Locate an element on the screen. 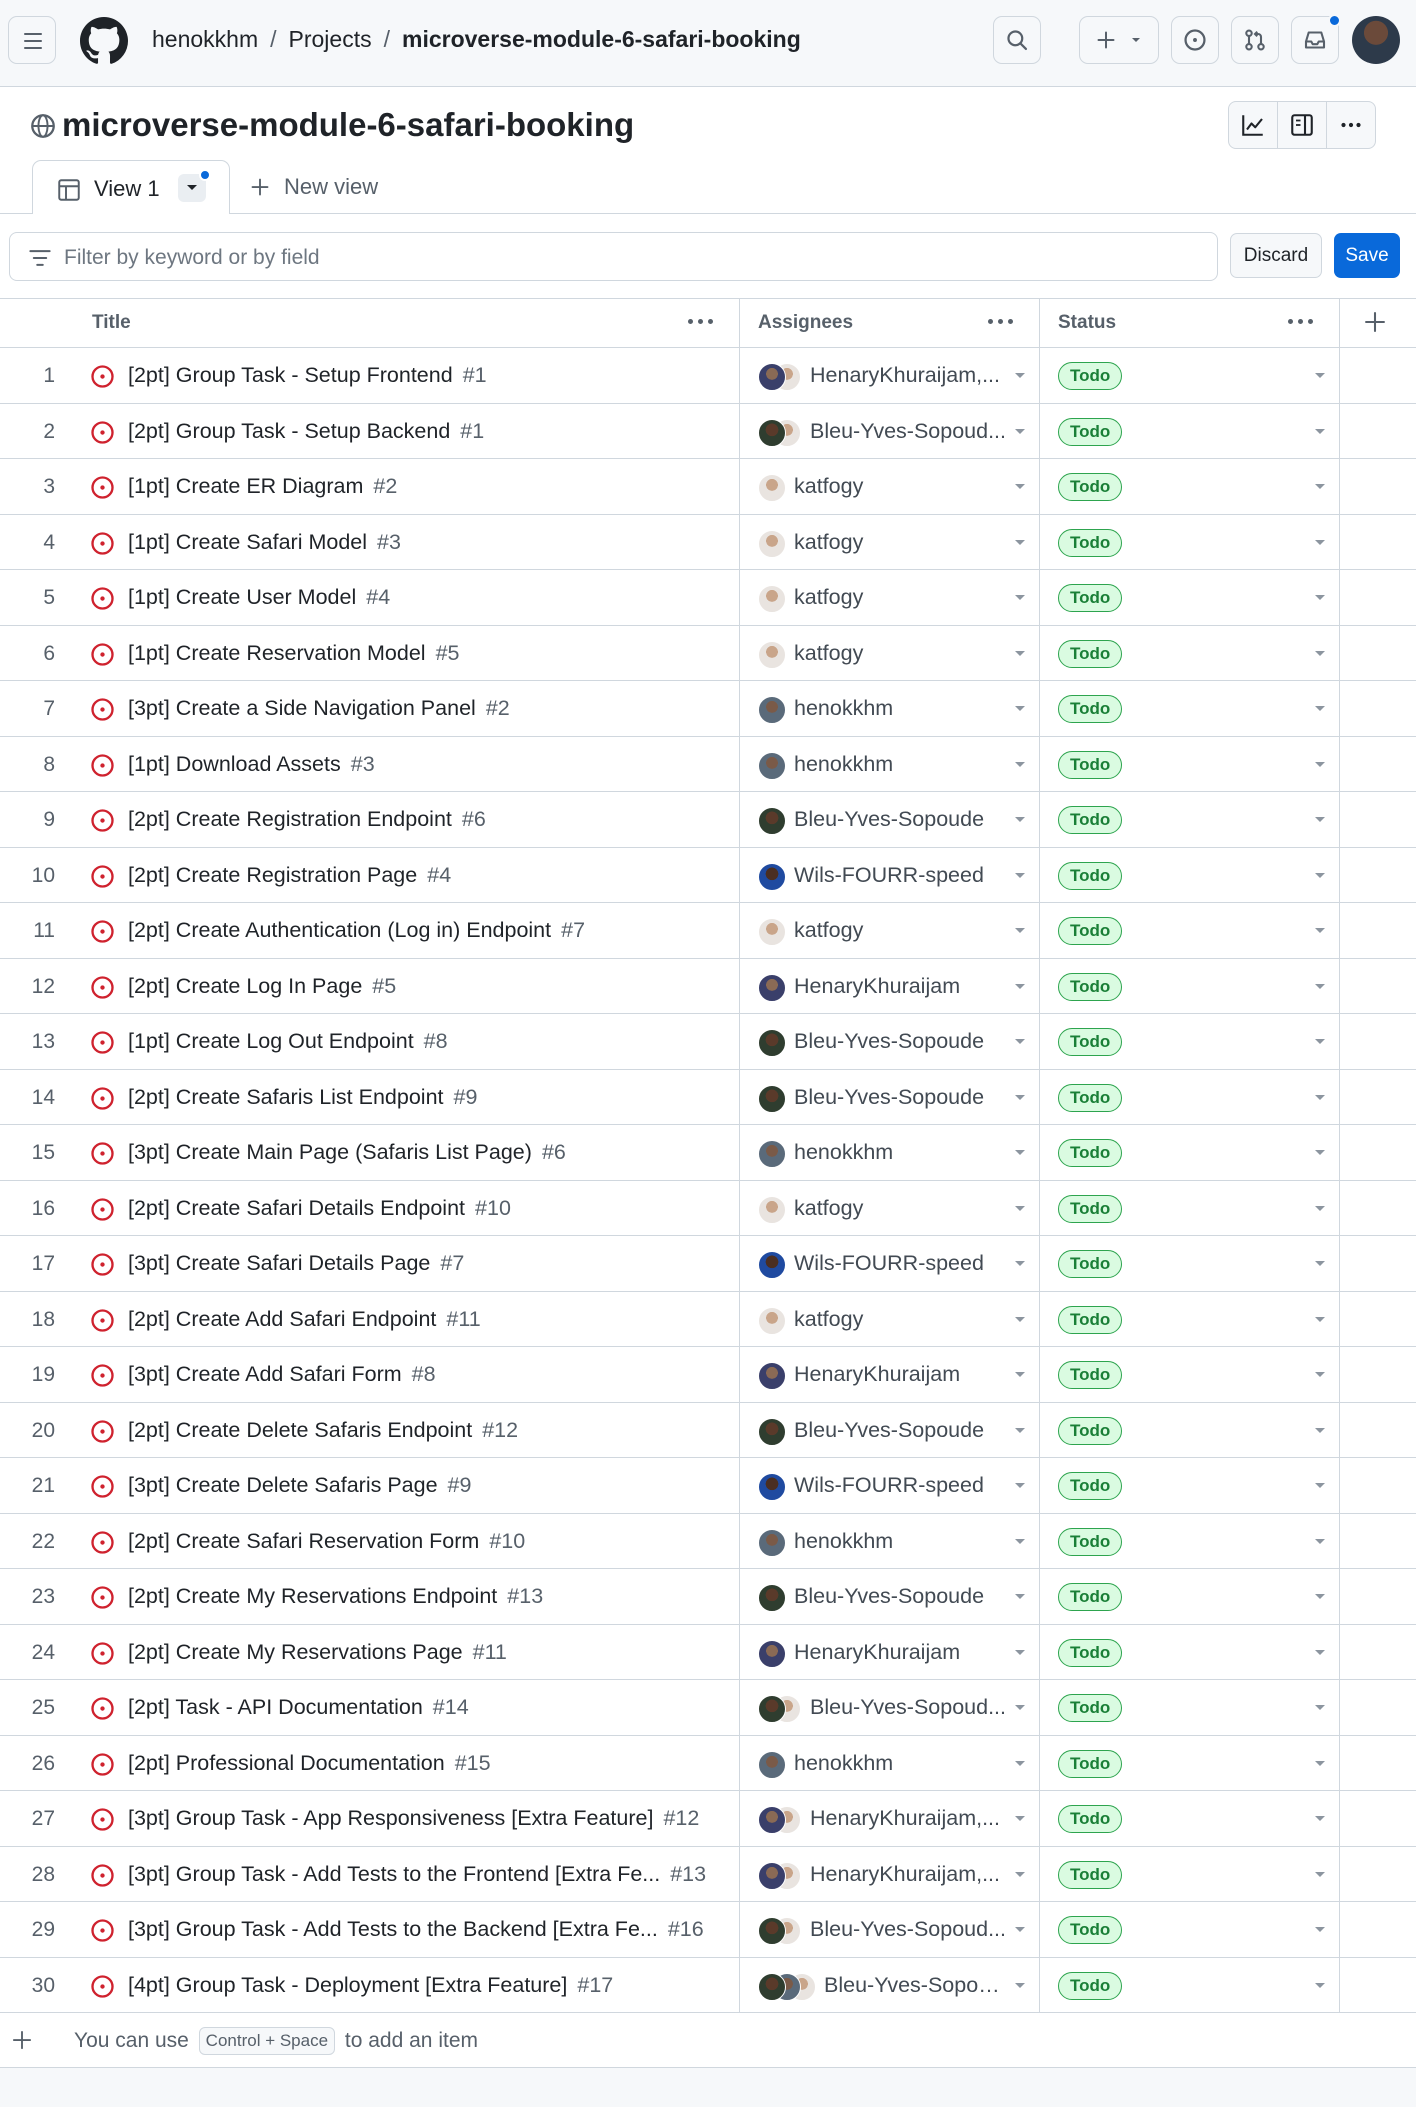  issue-title: [2pt] Create Registration Endpoint is located at coordinates (290, 819).